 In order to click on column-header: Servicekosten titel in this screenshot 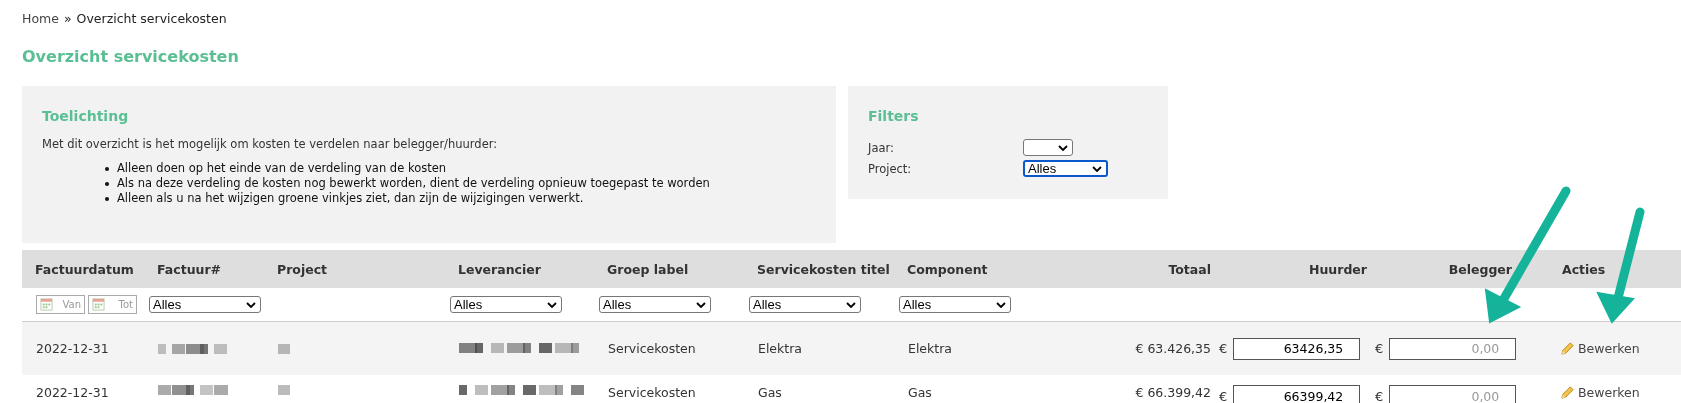, I will do `click(823, 269)`.